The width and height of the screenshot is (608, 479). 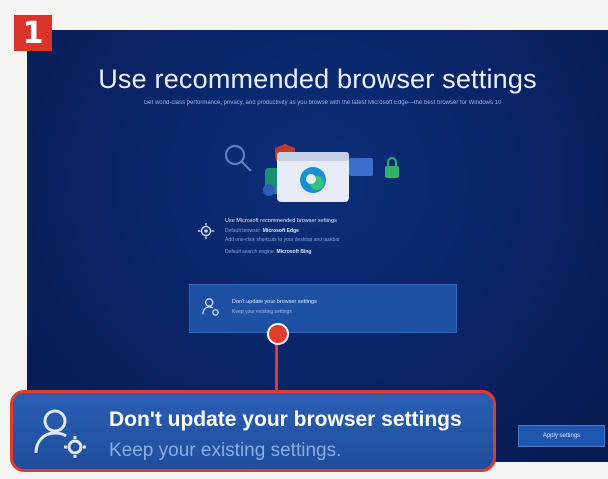 What do you see at coordinates (262, 312) in the screenshot?
I see `option-keep-subtitle: Keep your existing settings` at bounding box center [262, 312].